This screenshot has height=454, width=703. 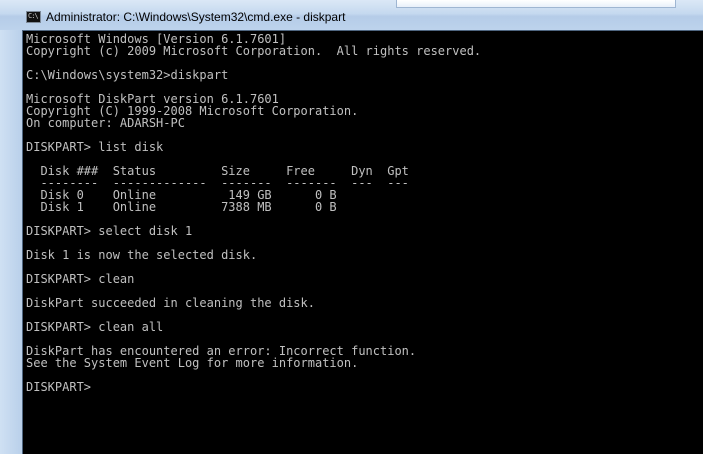 I want to click on console-line: DISKPART> clean, so click(x=80, y=279).